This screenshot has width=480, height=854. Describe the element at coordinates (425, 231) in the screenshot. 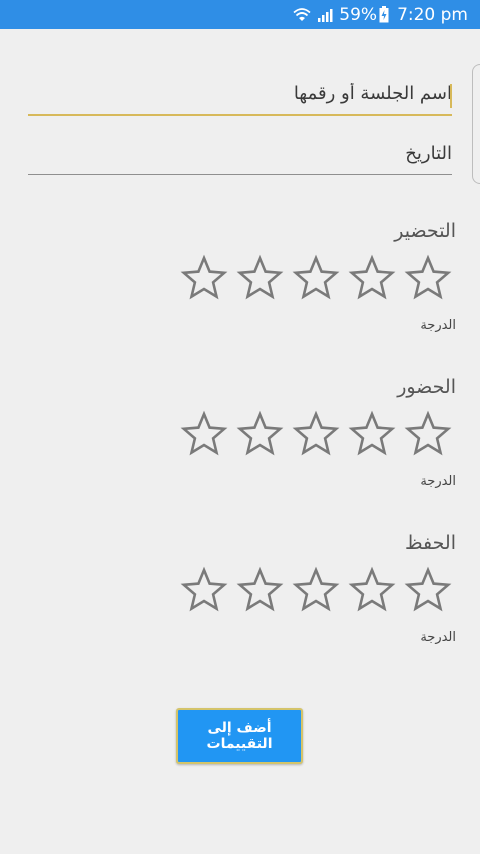

I see `rating-title-preparation: التحضير` at that location.